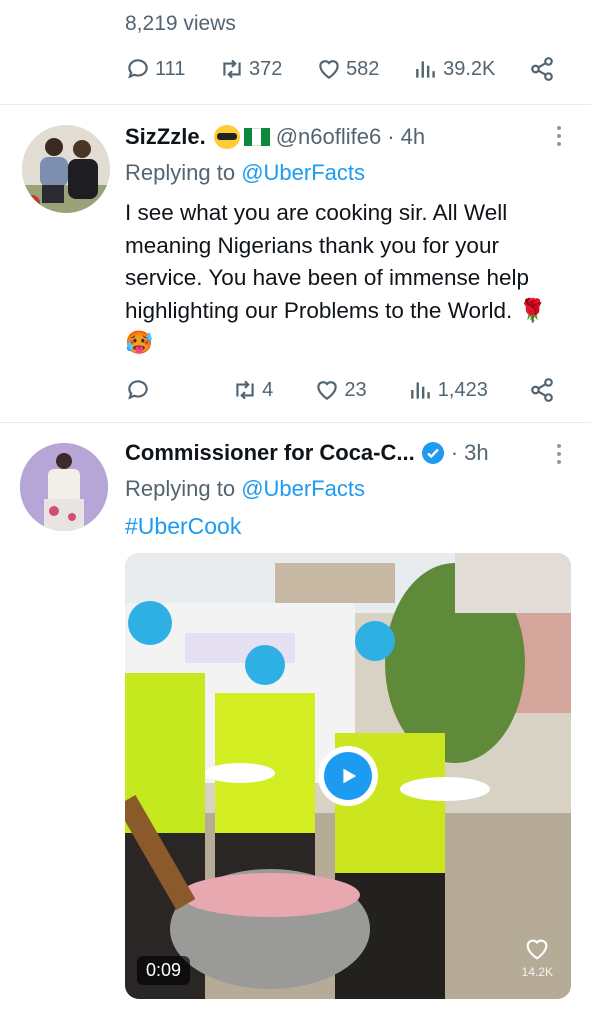  What do you see at coordinates (266, 68) in the screenshot?
I see `retweet-count: 372` at bounding box center [266, 68].